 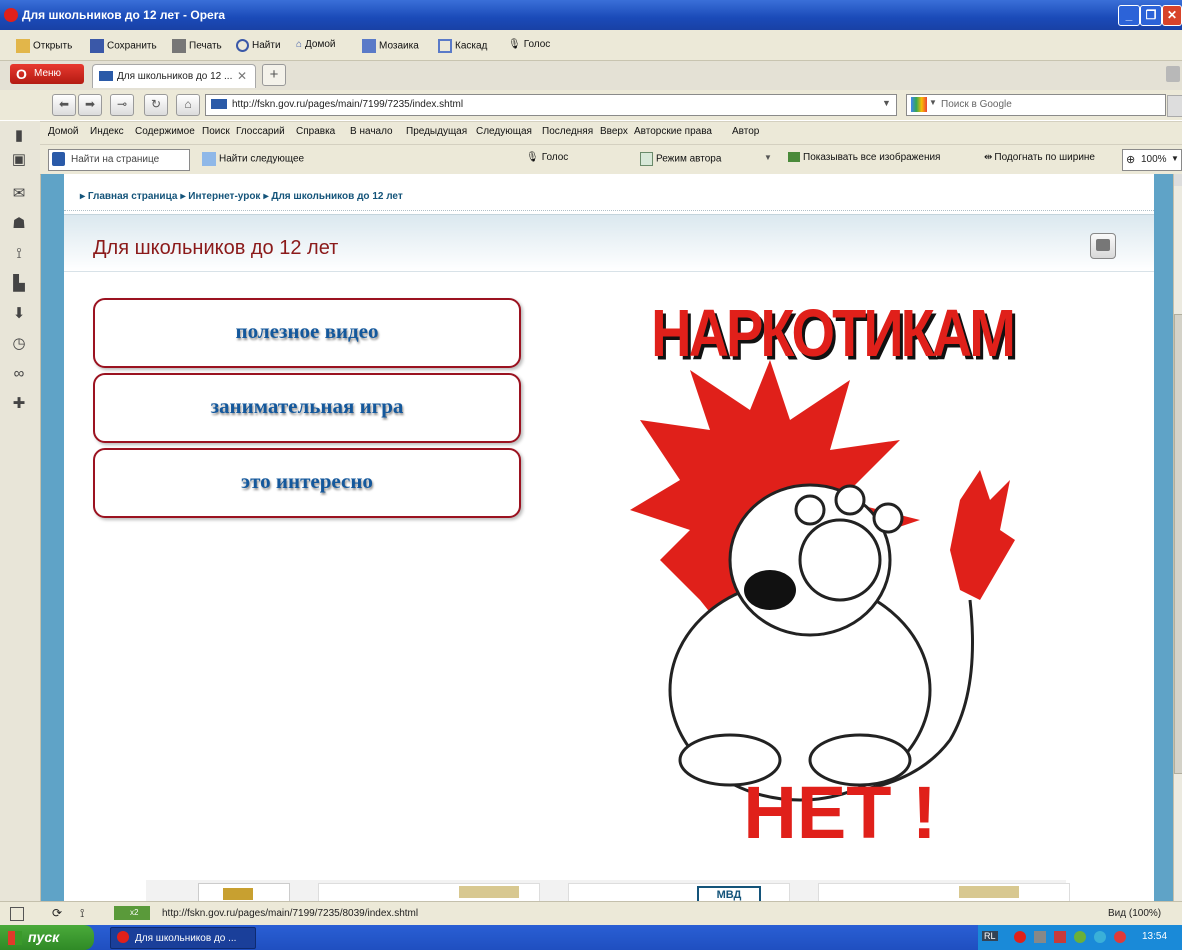 What do you see at coordinates (19, 194) in the screenshot?
I see `mail-icon: ✉` at bounding box center [19, 194].